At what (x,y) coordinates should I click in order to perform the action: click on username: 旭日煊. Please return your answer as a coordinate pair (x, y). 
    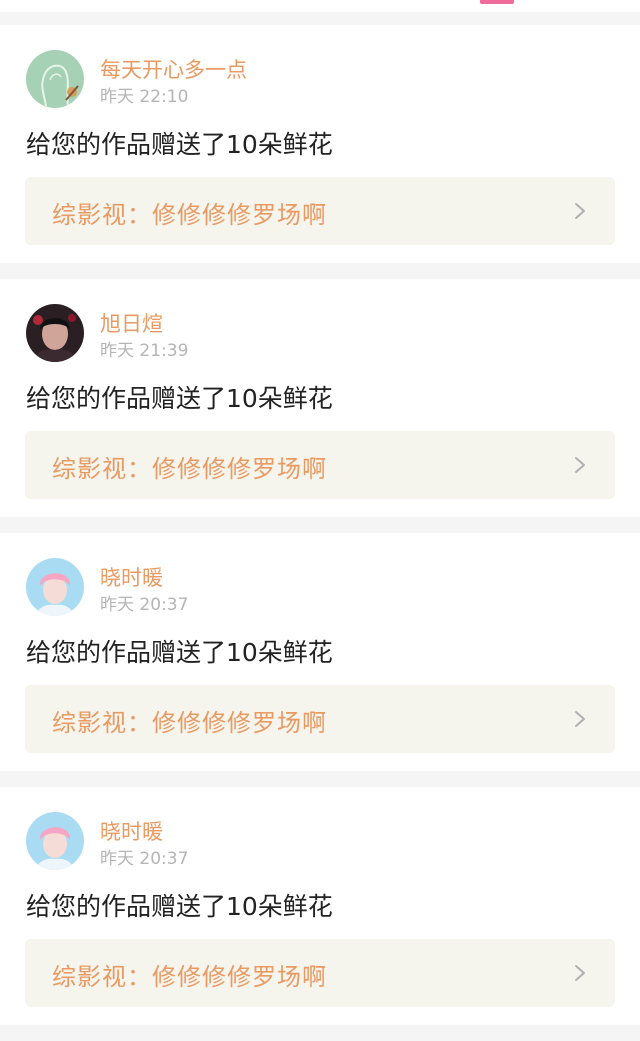
    Looking at the image, I should click on (131, 323).